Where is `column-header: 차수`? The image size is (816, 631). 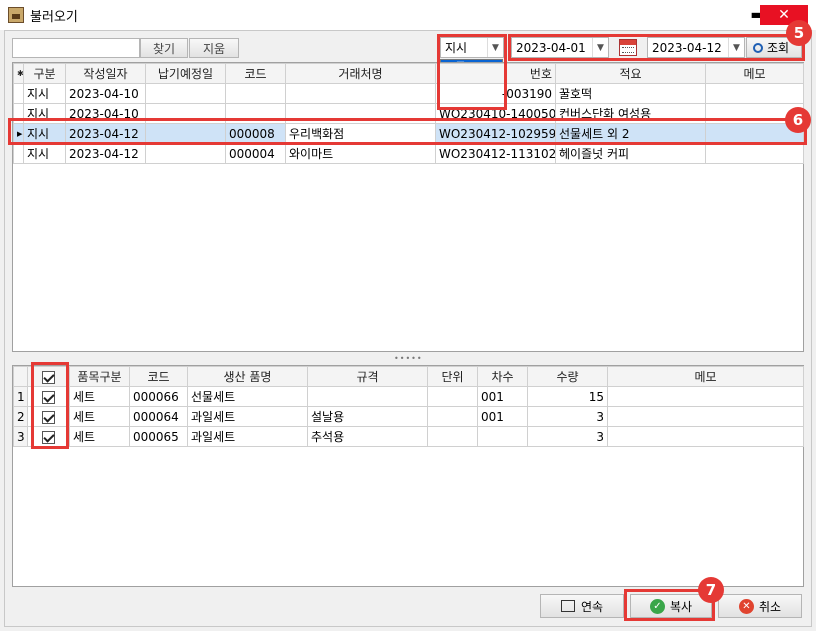 column-header: 차수 is located at coordinates (502, 376).